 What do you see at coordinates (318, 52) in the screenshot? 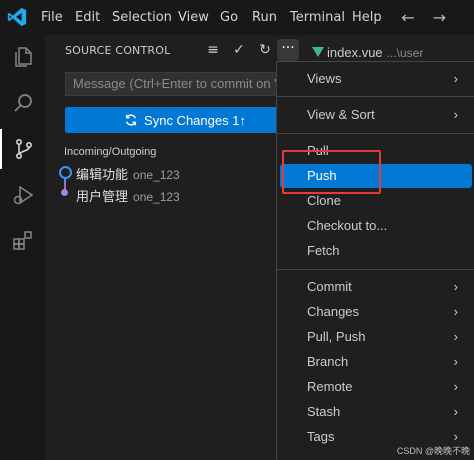
I see `vue-file-icon` at bounding box center [318, 52].